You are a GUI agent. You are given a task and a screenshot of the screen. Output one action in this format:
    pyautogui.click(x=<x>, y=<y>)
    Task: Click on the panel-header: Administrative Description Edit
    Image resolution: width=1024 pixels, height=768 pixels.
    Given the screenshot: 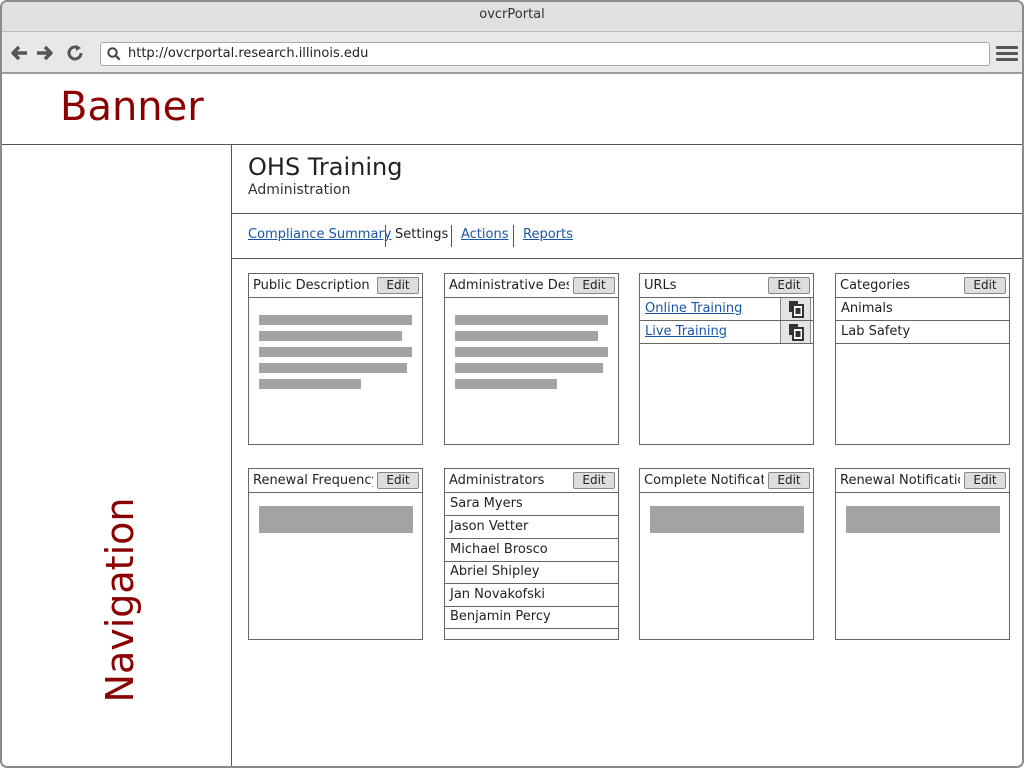 What is the action you would take?
    pyautogui.click(x=531, y=286)
    